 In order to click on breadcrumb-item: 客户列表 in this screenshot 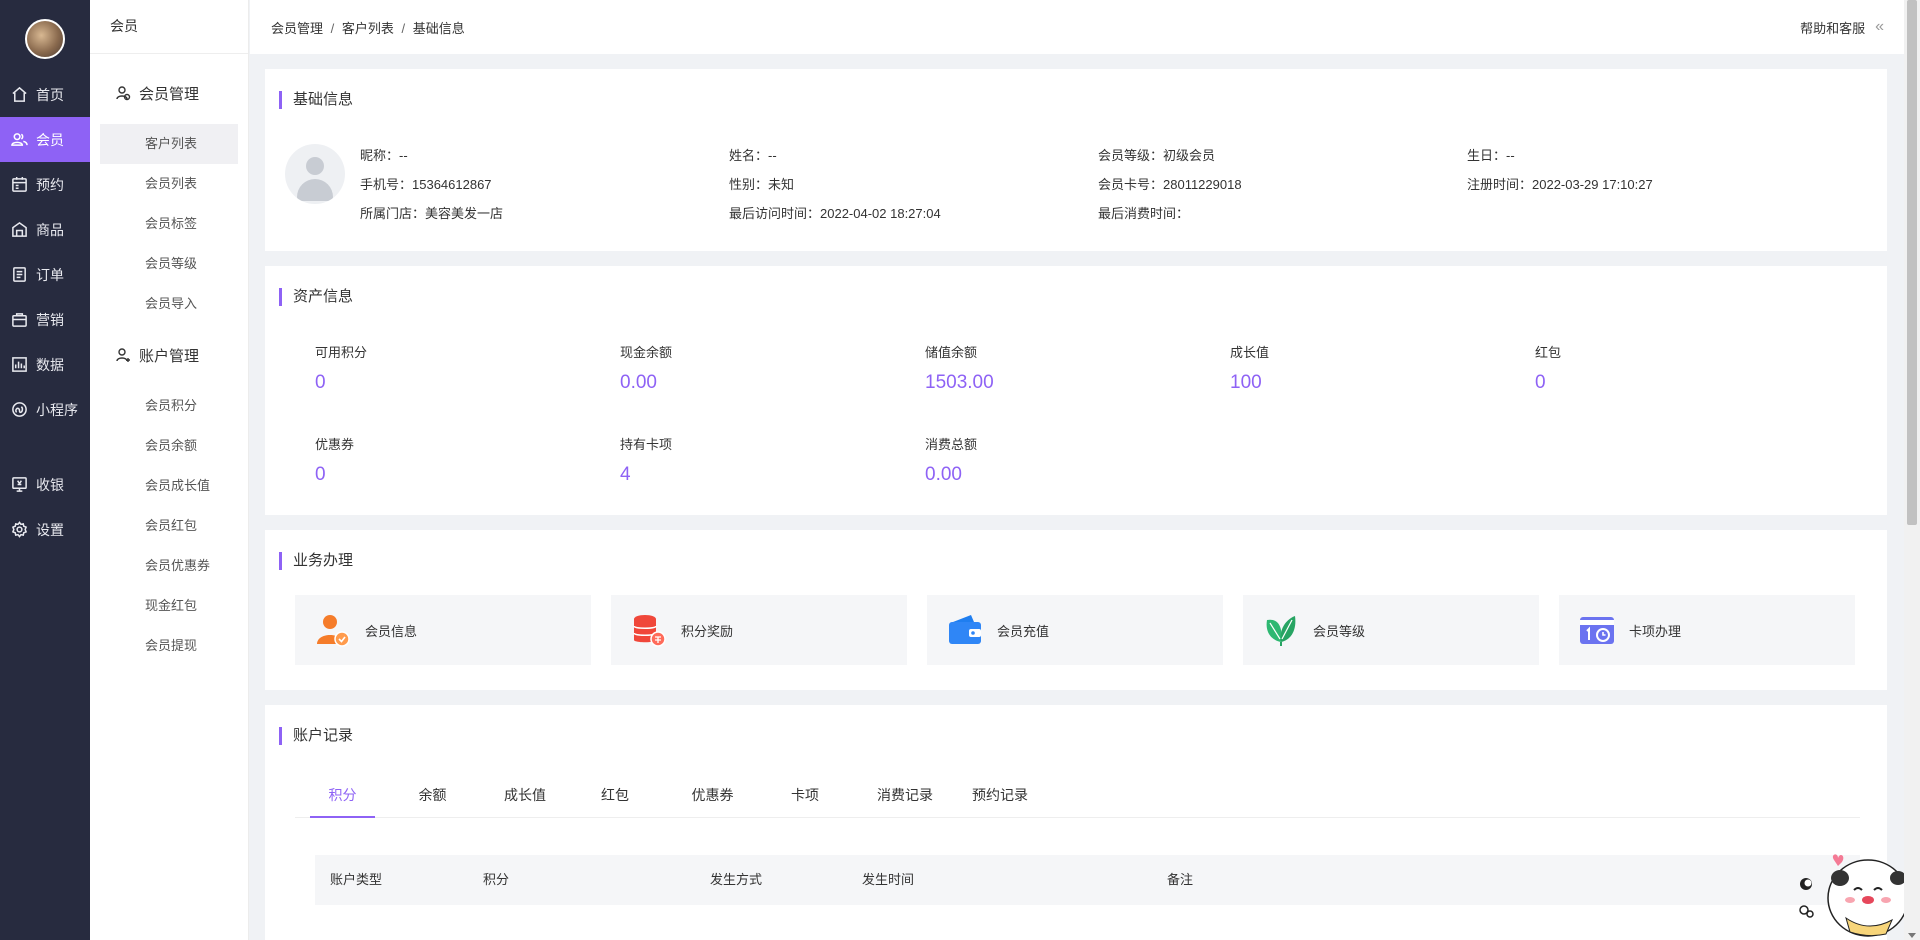, I will do `click(368, 28)`.